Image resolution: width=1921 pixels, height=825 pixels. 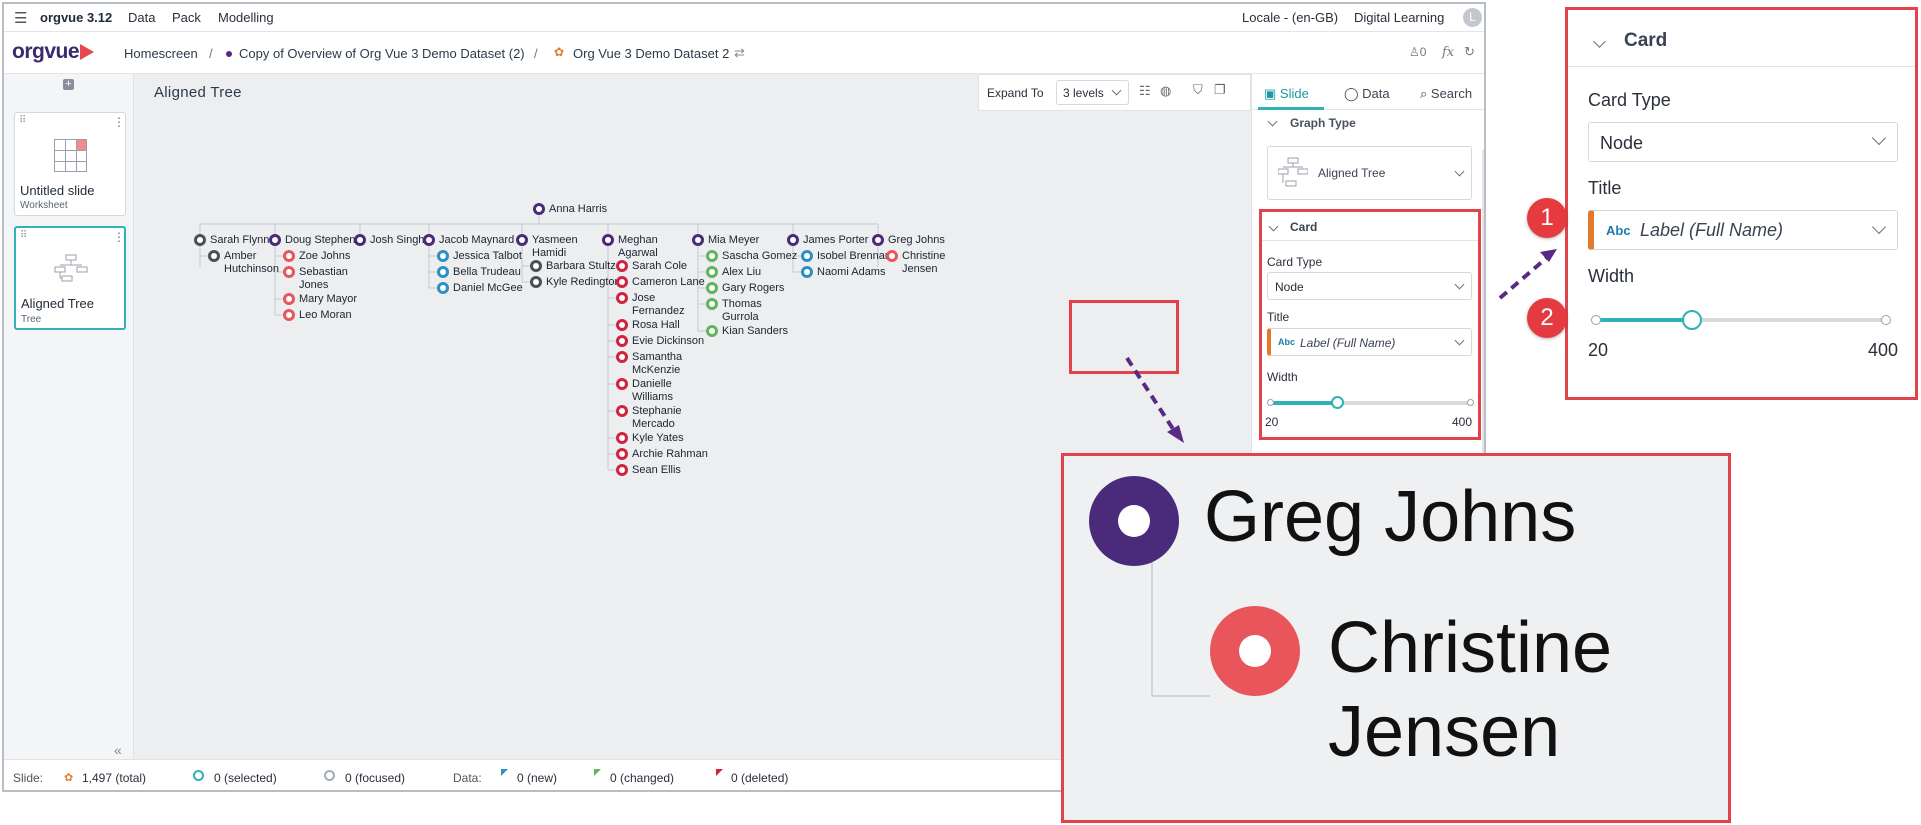 I want to click on zoom-width-slider-handle, so click(x=1691, y=320).